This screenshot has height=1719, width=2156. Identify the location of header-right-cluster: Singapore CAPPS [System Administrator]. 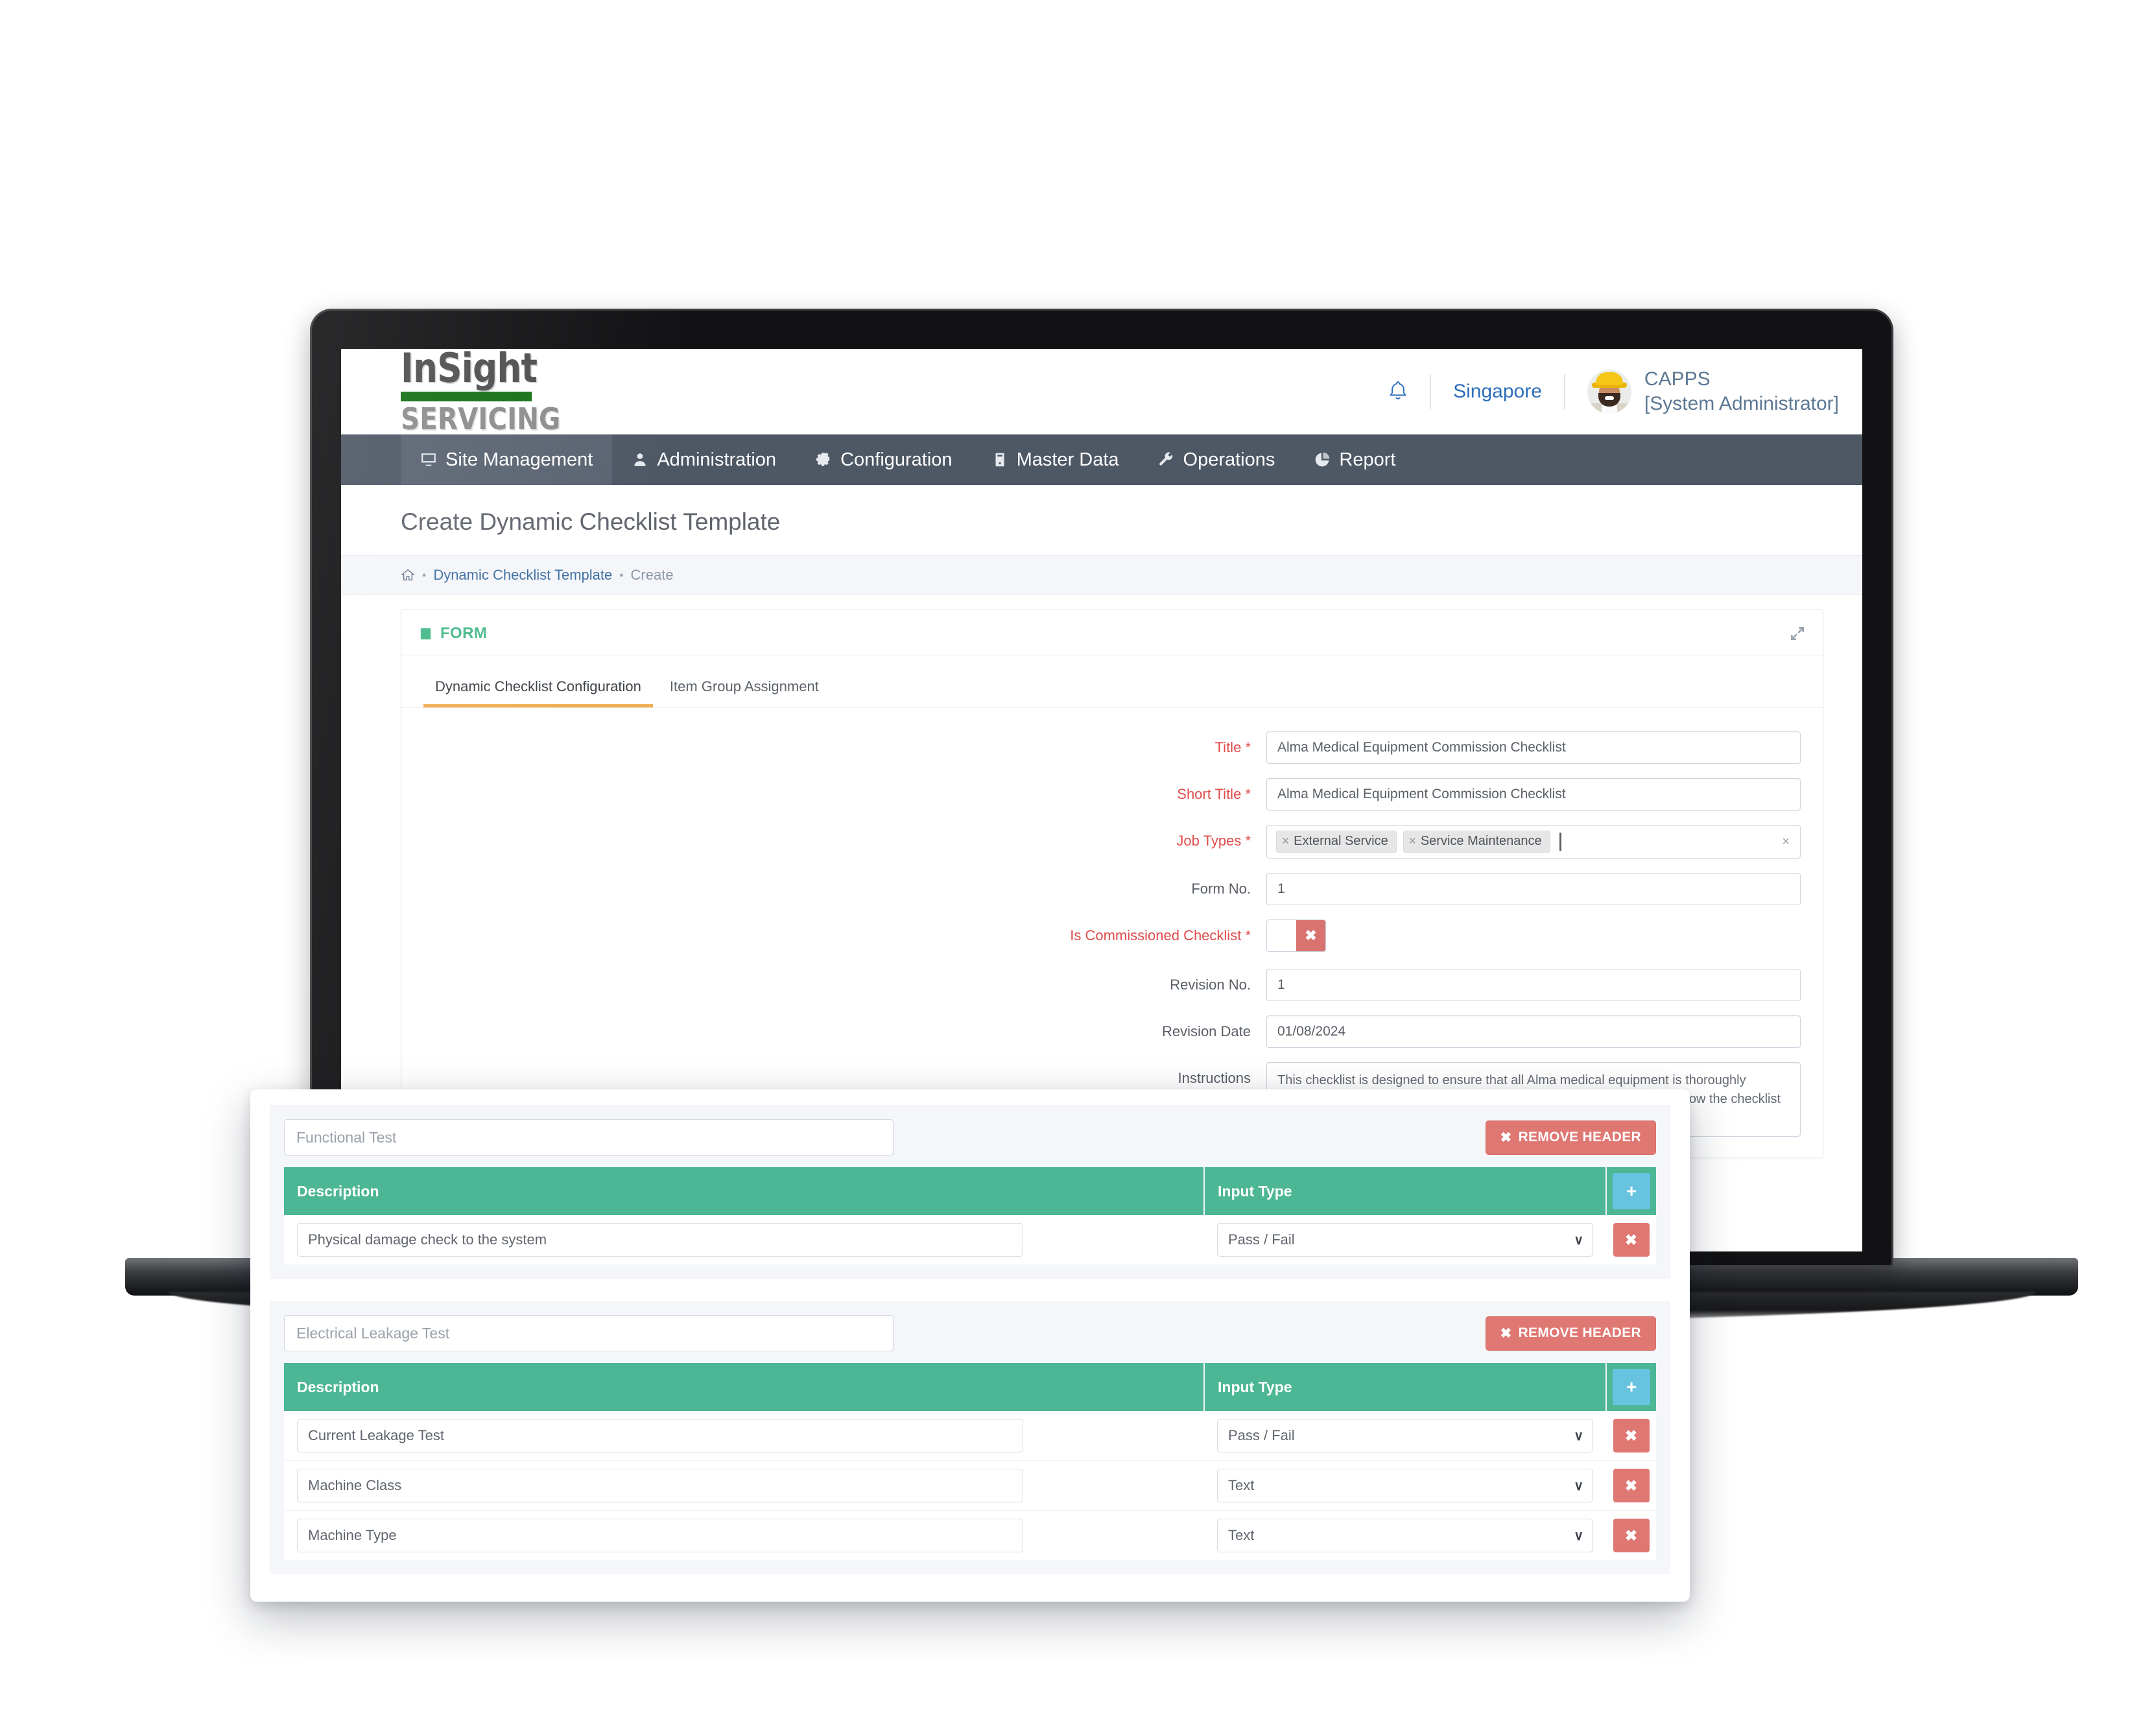
(1602, 392).